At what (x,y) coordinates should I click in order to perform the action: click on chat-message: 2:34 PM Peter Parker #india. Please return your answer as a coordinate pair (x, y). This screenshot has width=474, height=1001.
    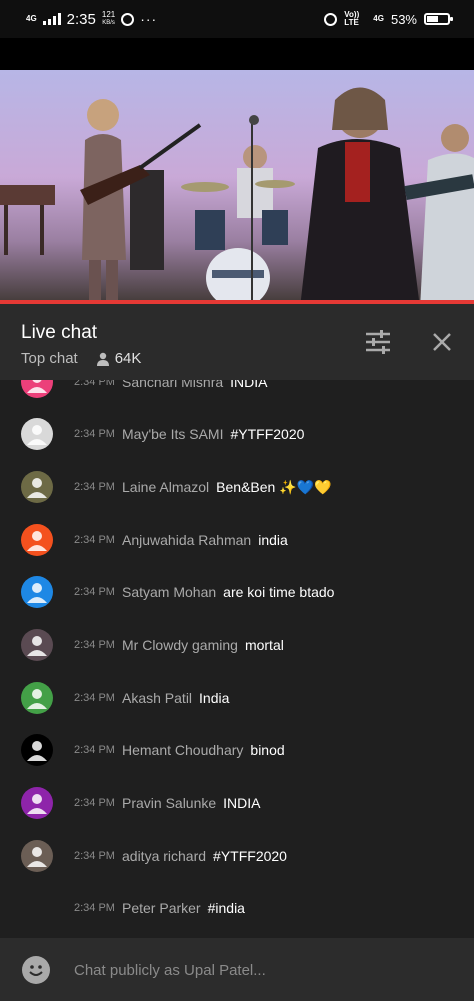
    Looking at the image, I should click on (237, 908).